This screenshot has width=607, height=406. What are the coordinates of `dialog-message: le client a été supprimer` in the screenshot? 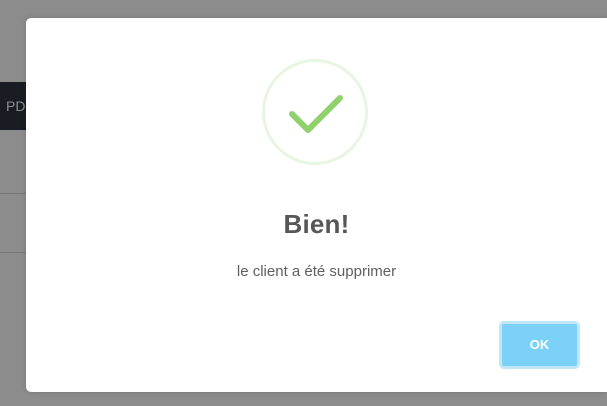 It's located at (316, 271).